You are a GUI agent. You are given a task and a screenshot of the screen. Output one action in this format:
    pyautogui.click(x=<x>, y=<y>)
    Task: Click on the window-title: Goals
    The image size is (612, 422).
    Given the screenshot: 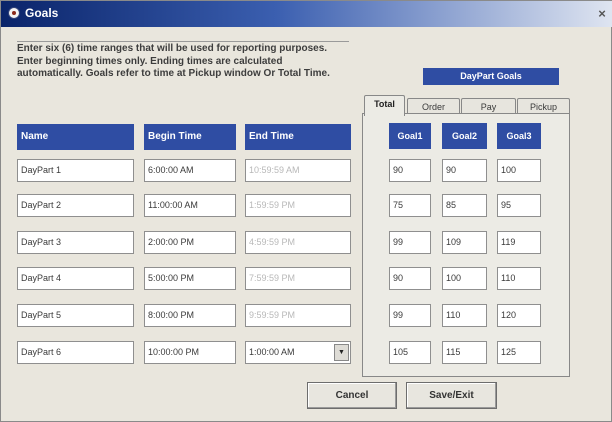 What is the action you would take?
    pyautogui.click(x=42, y=13)
    